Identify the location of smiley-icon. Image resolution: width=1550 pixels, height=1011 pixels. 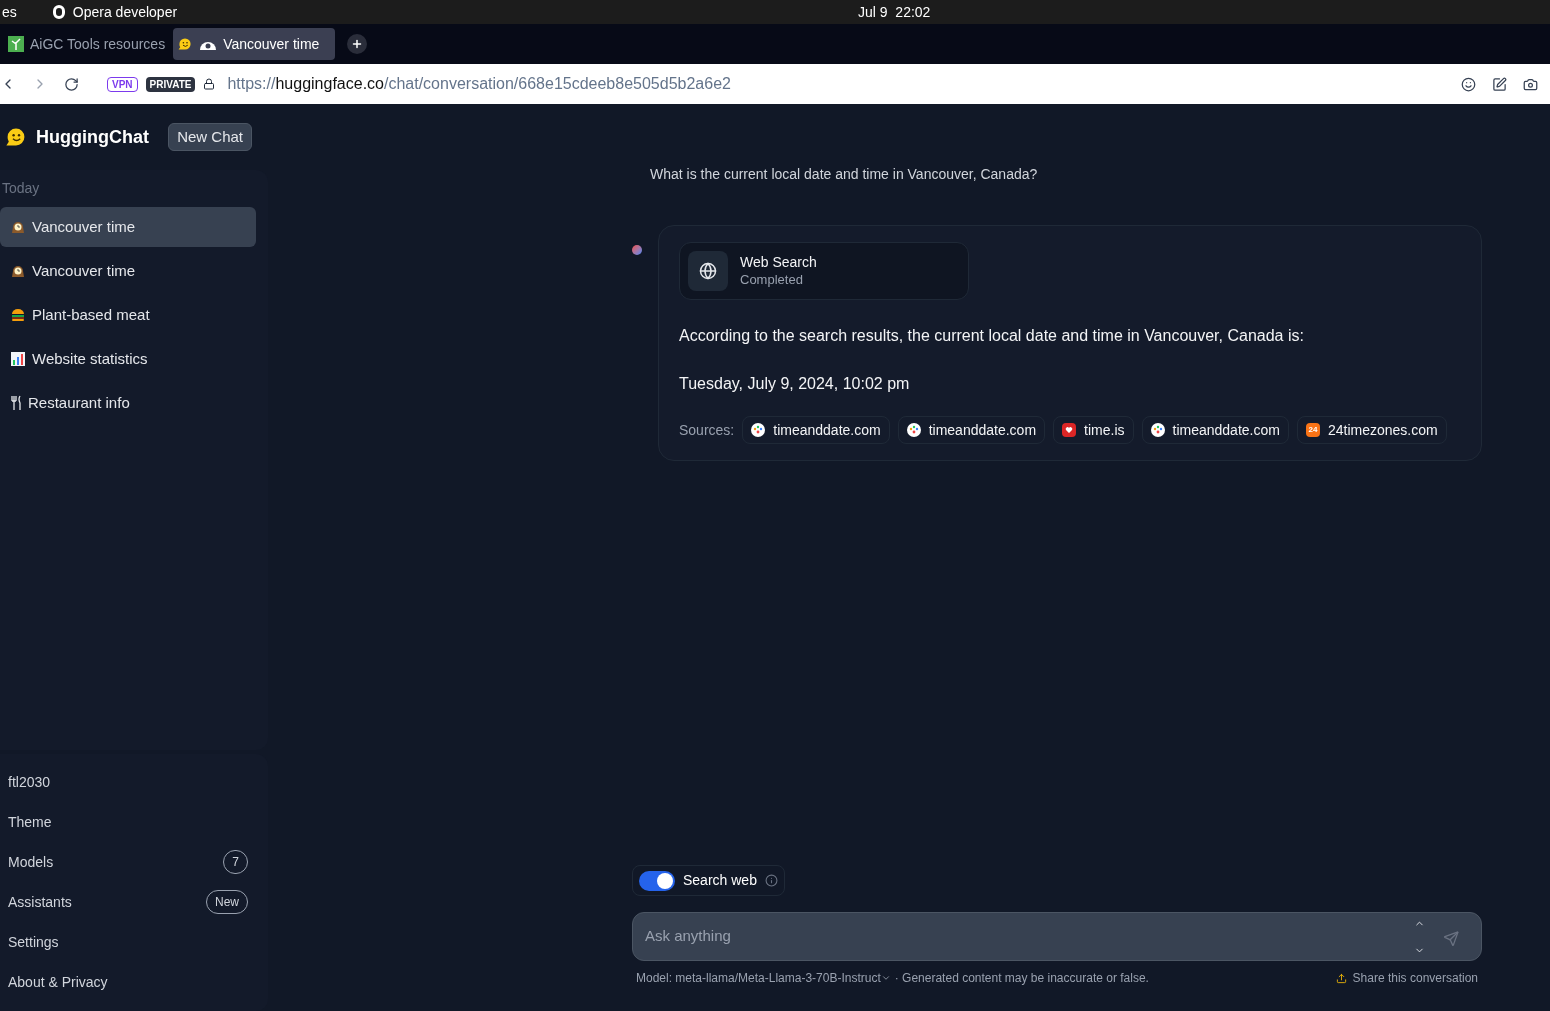
(1468, 84).